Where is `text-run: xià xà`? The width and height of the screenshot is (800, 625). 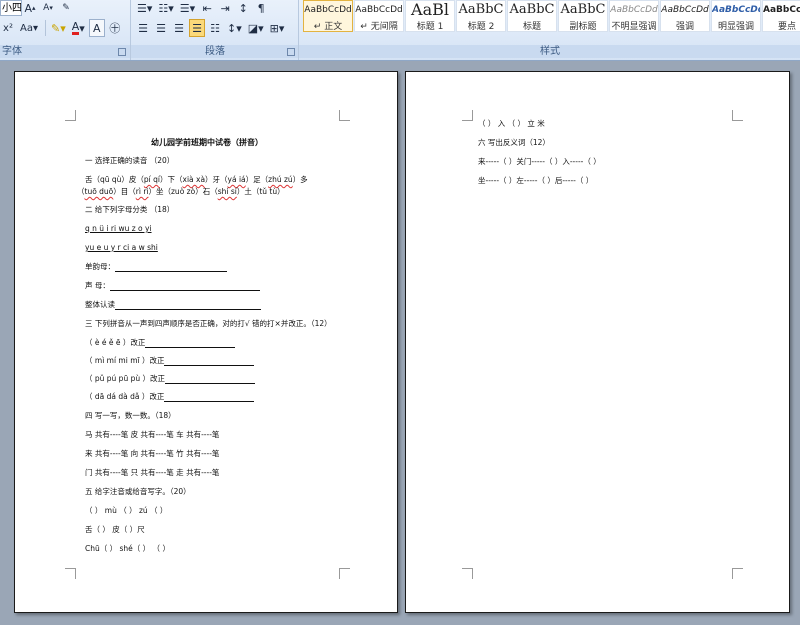
text-run: xià xà is located at coordinates (194, 179).